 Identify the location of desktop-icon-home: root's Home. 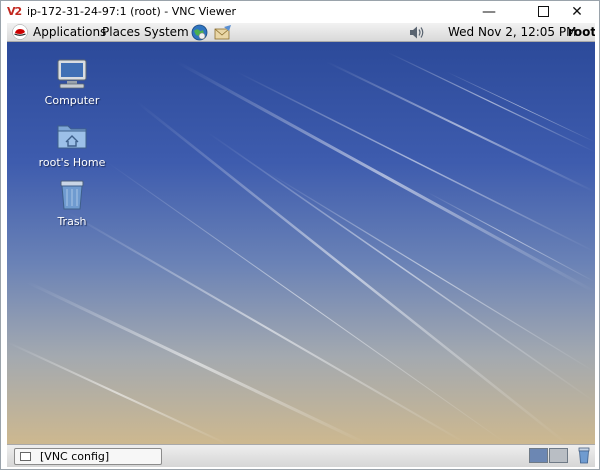
(72, 143).